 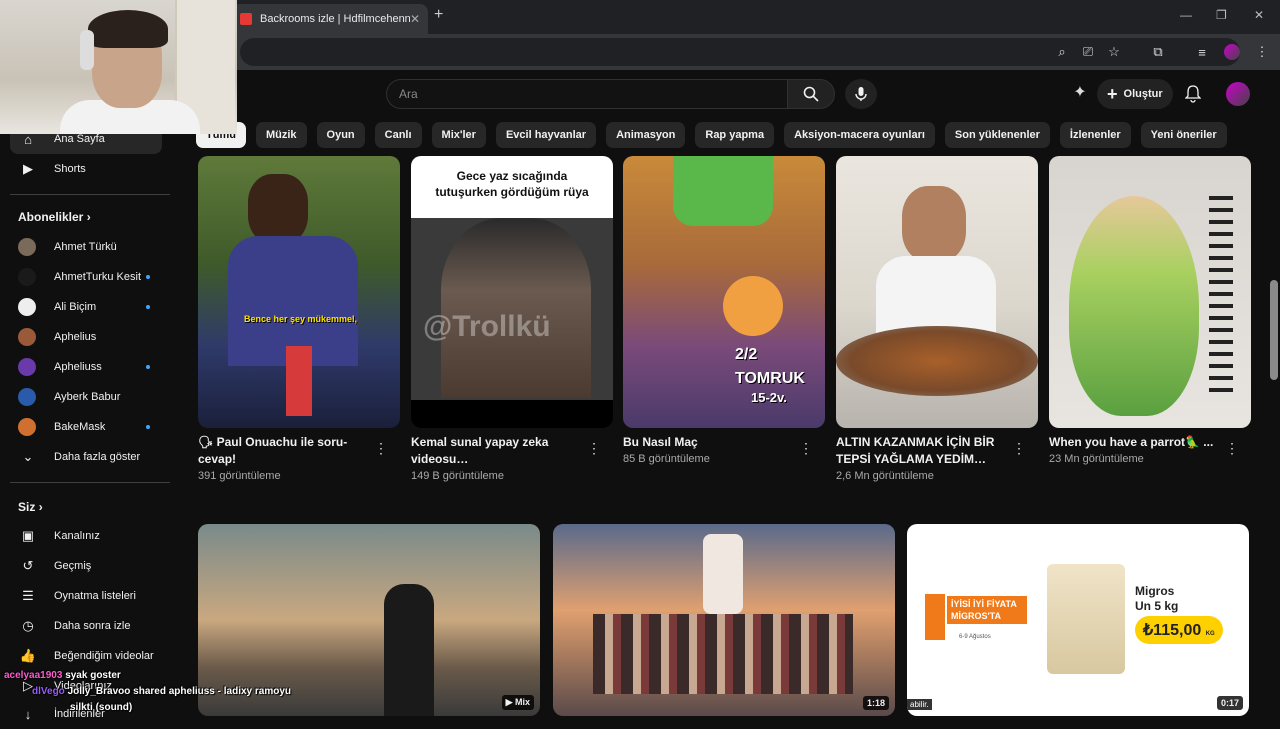 I want to click on page-scrollbar, so click(x=1274, y=395).